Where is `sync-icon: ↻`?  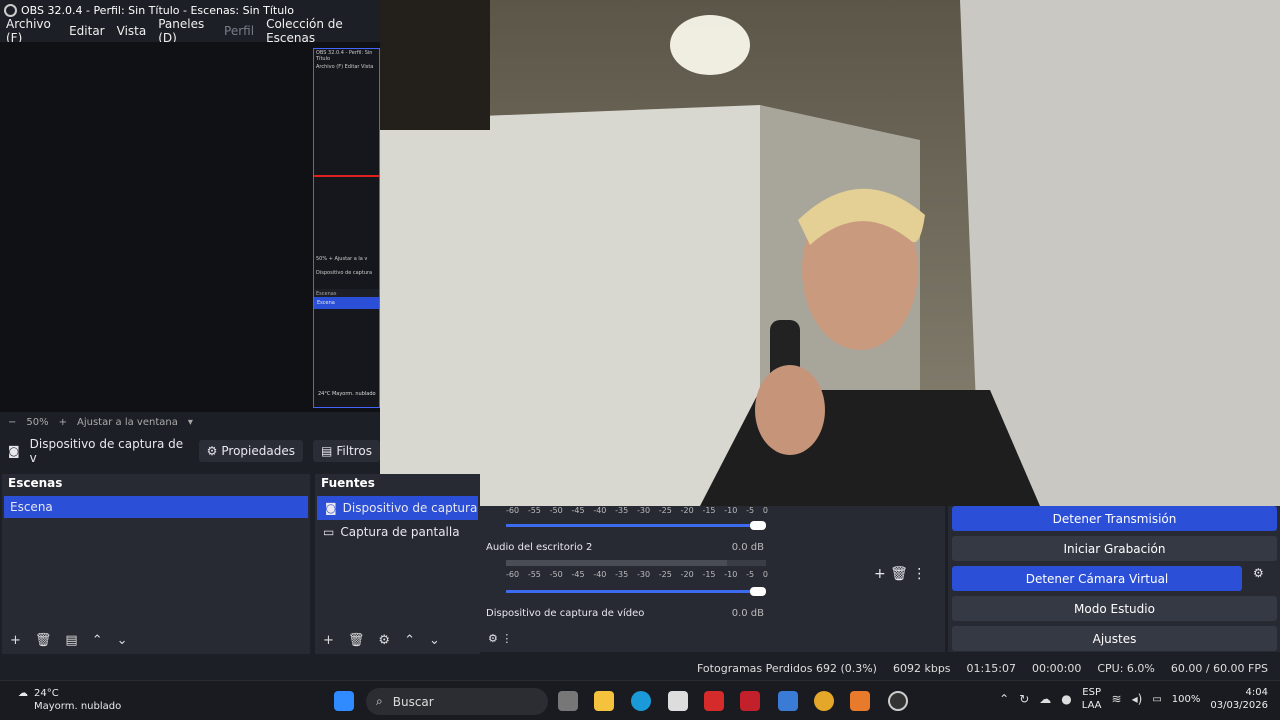
sync-icon: ↻ is located at coordinates (1024, 699).